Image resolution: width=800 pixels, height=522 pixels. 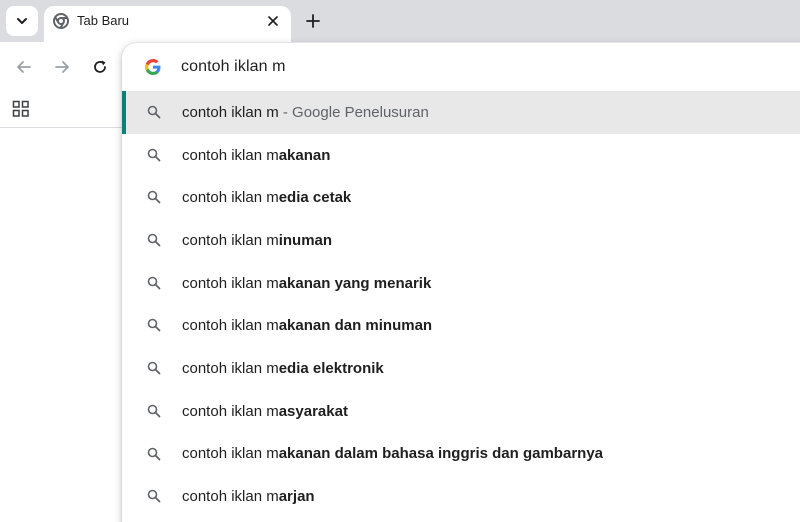 What do you see at coordinates (267, 198) in the screenshot?
I see `suggestion-text: contoh iklan media cetak` at bounding box center [267, 198].